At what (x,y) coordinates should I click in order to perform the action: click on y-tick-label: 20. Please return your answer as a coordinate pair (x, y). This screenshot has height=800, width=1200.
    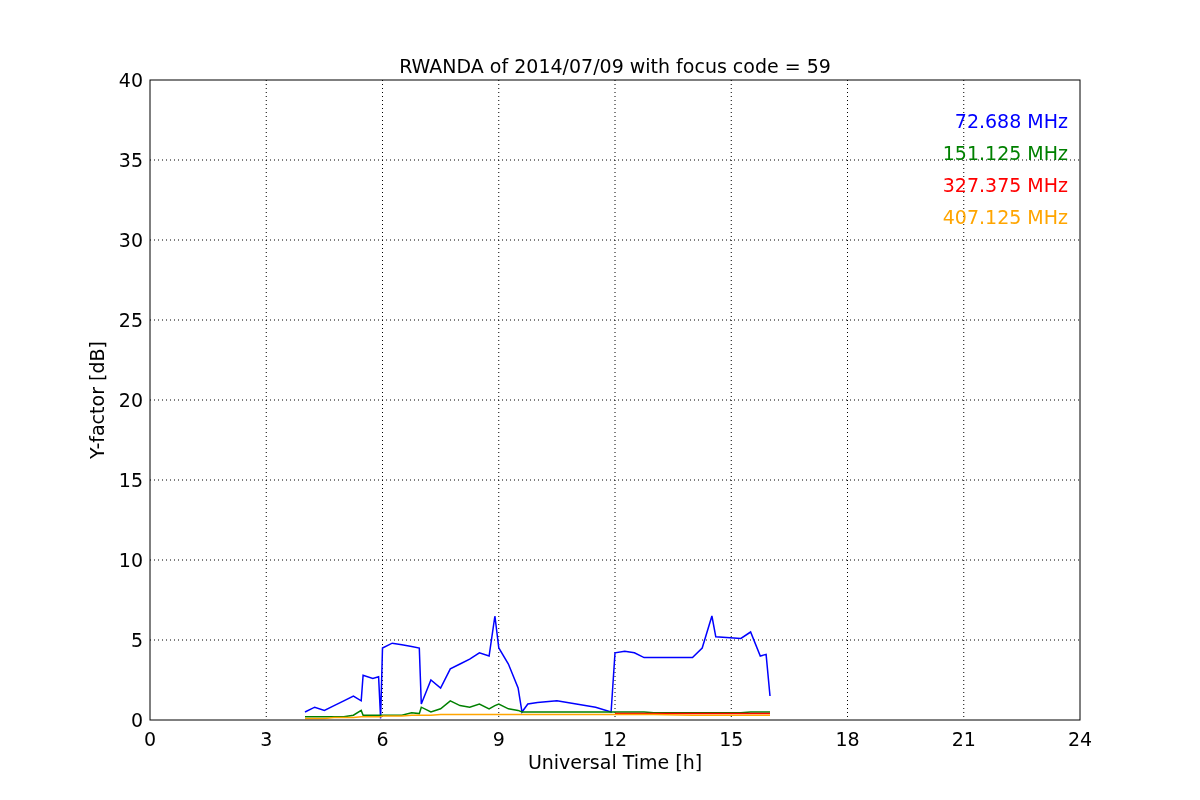
    Looking at the image, I should click on (130, 400).